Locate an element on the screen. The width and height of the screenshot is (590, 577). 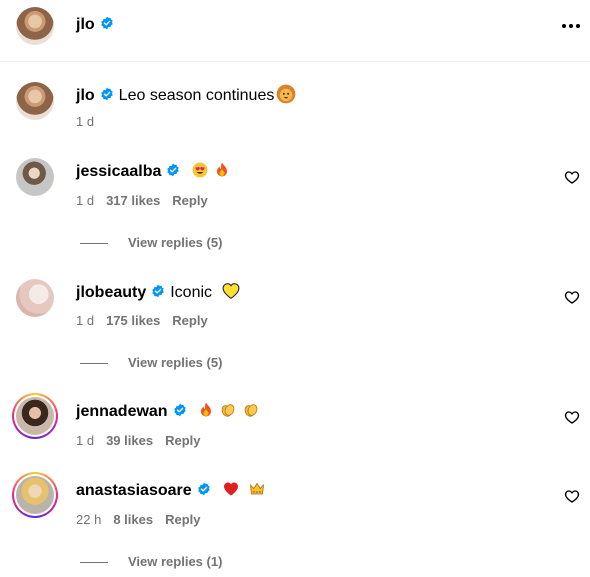
comment-likes: 317 likes is located at coordinates (133, 200).